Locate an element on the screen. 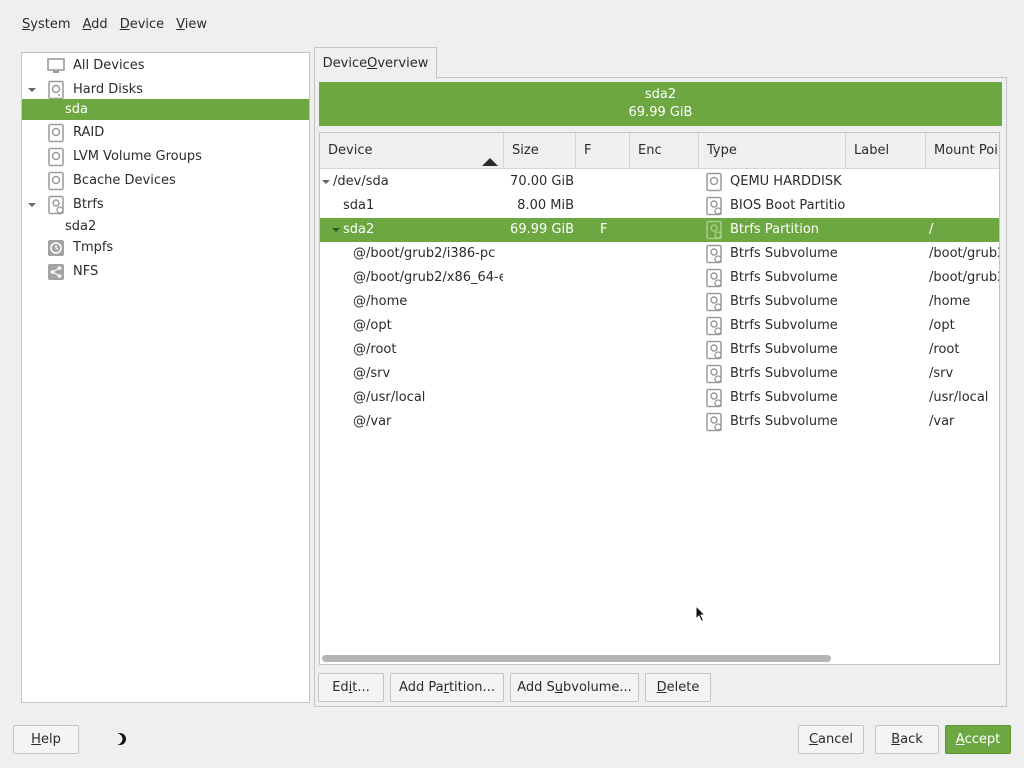  share-icon is located at coordinates (56, 272).